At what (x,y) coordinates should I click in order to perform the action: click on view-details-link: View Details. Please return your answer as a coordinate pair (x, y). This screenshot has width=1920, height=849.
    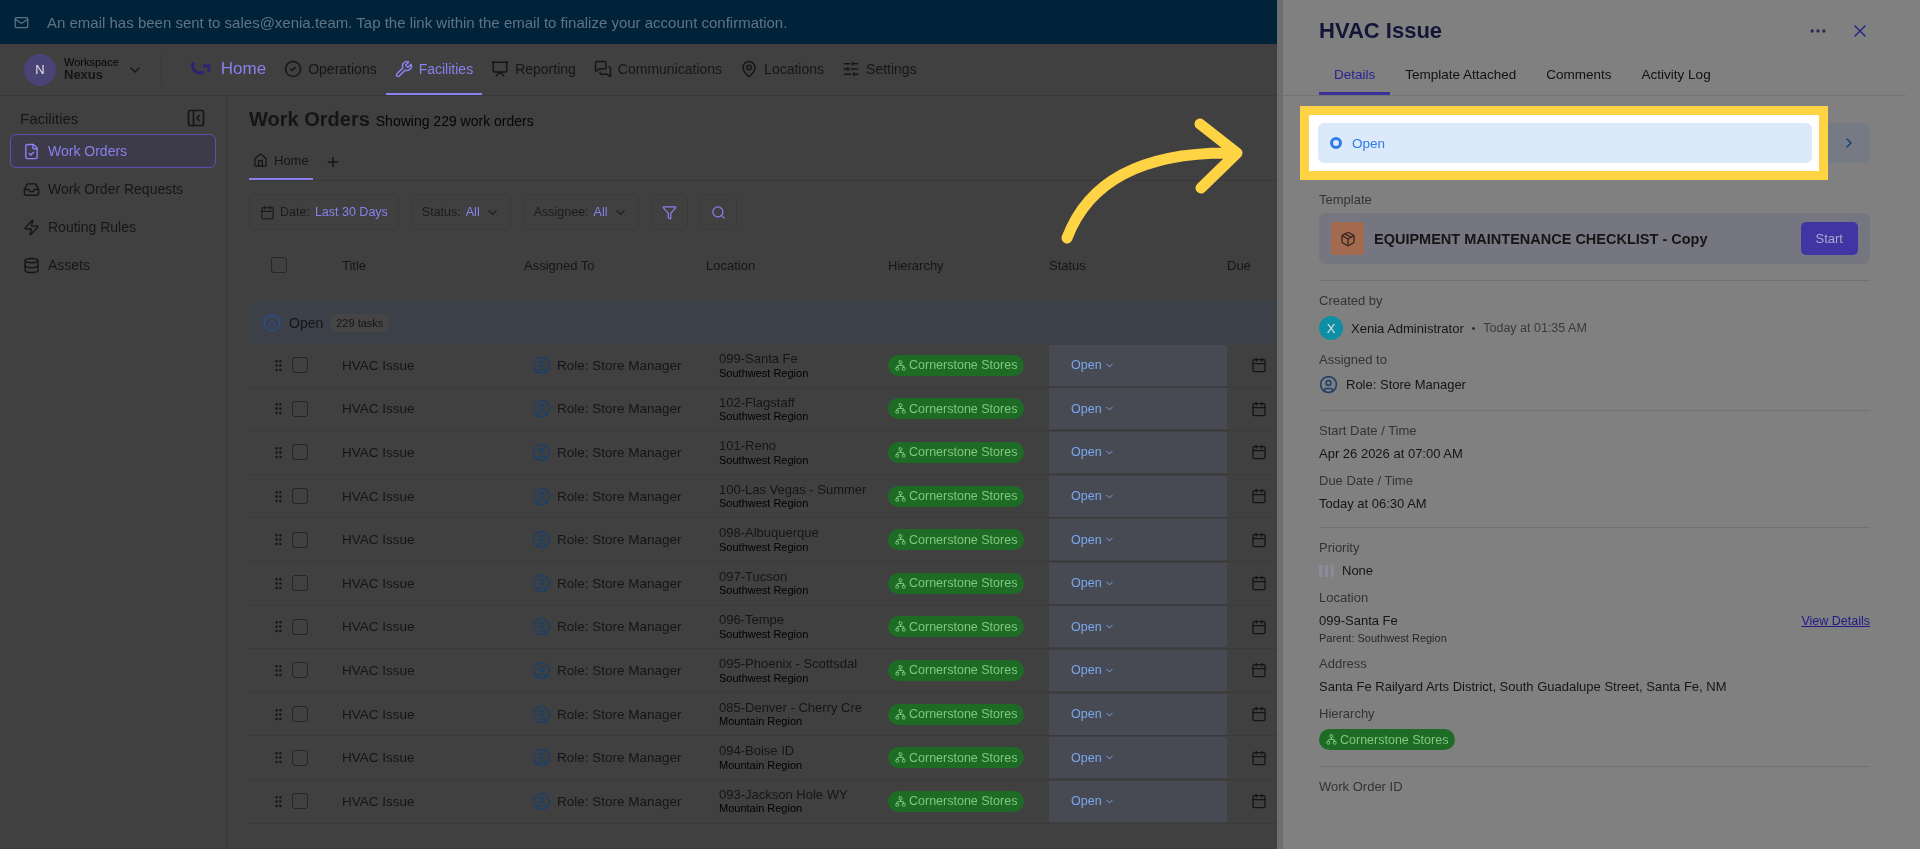
    Looking at the image, I should click on (1835, 620).